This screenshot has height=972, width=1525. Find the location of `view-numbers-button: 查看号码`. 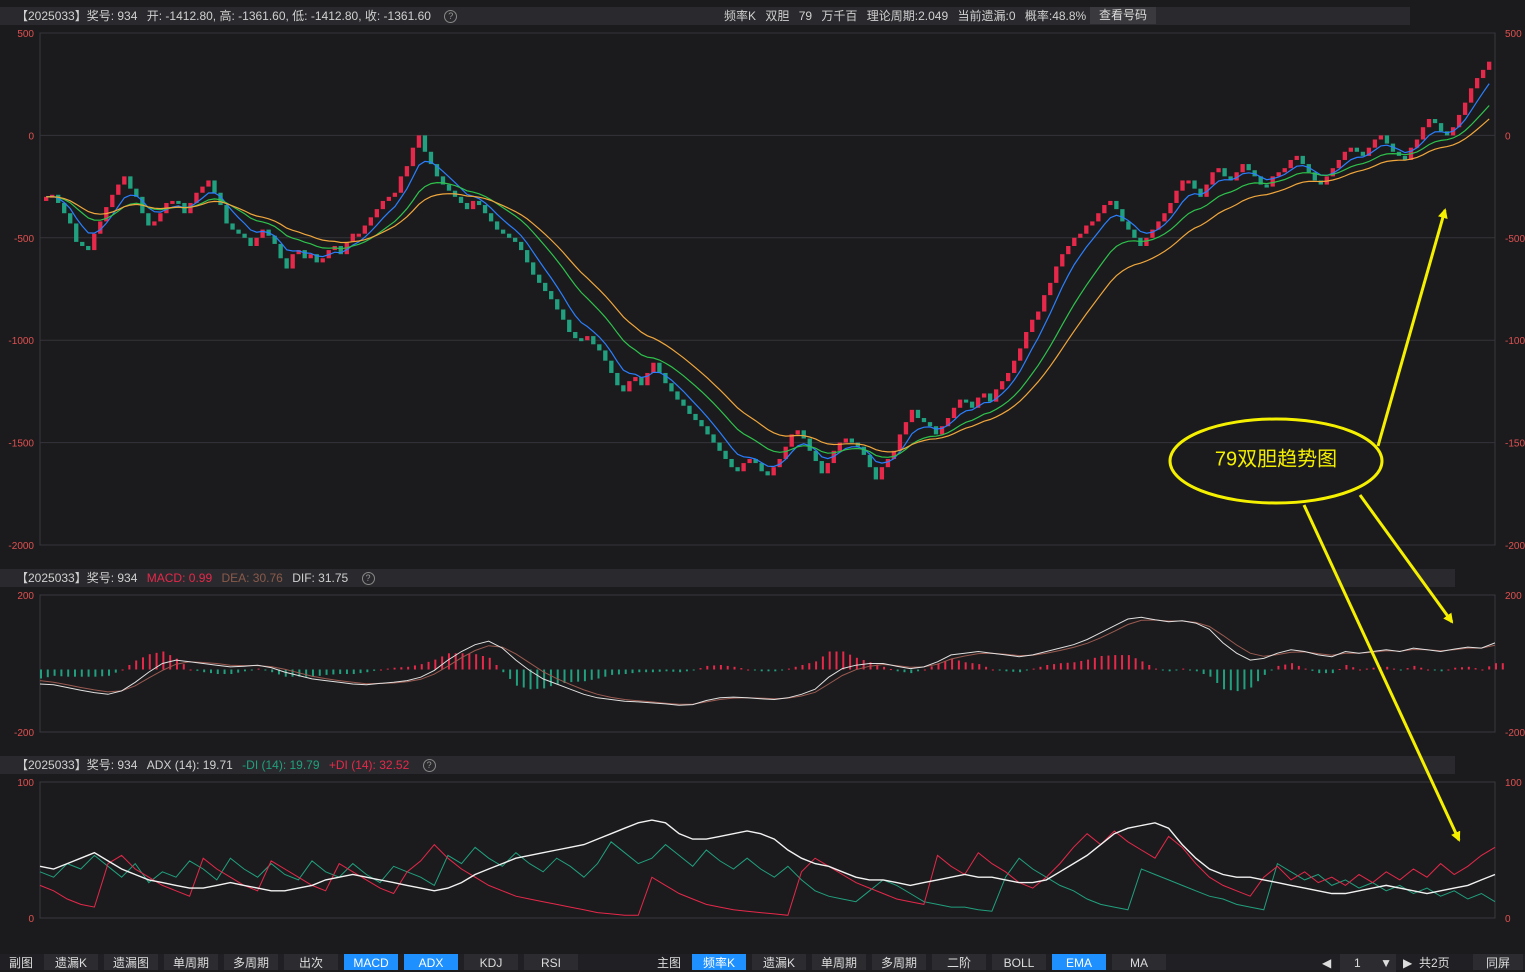

view-numbers-button: 查看号码 is located at coordinates (1123, 15).